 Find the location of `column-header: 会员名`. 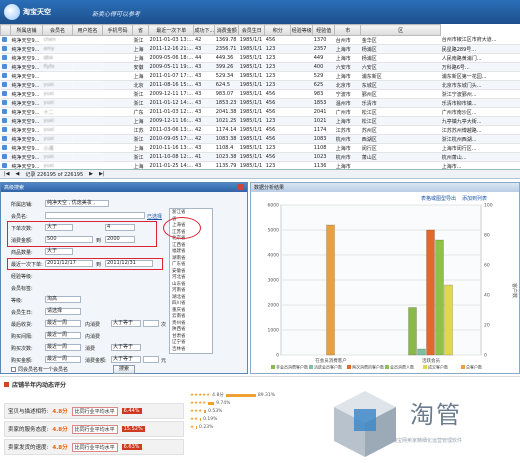

column-header: 会员名 is located at coordinates (57, 30).